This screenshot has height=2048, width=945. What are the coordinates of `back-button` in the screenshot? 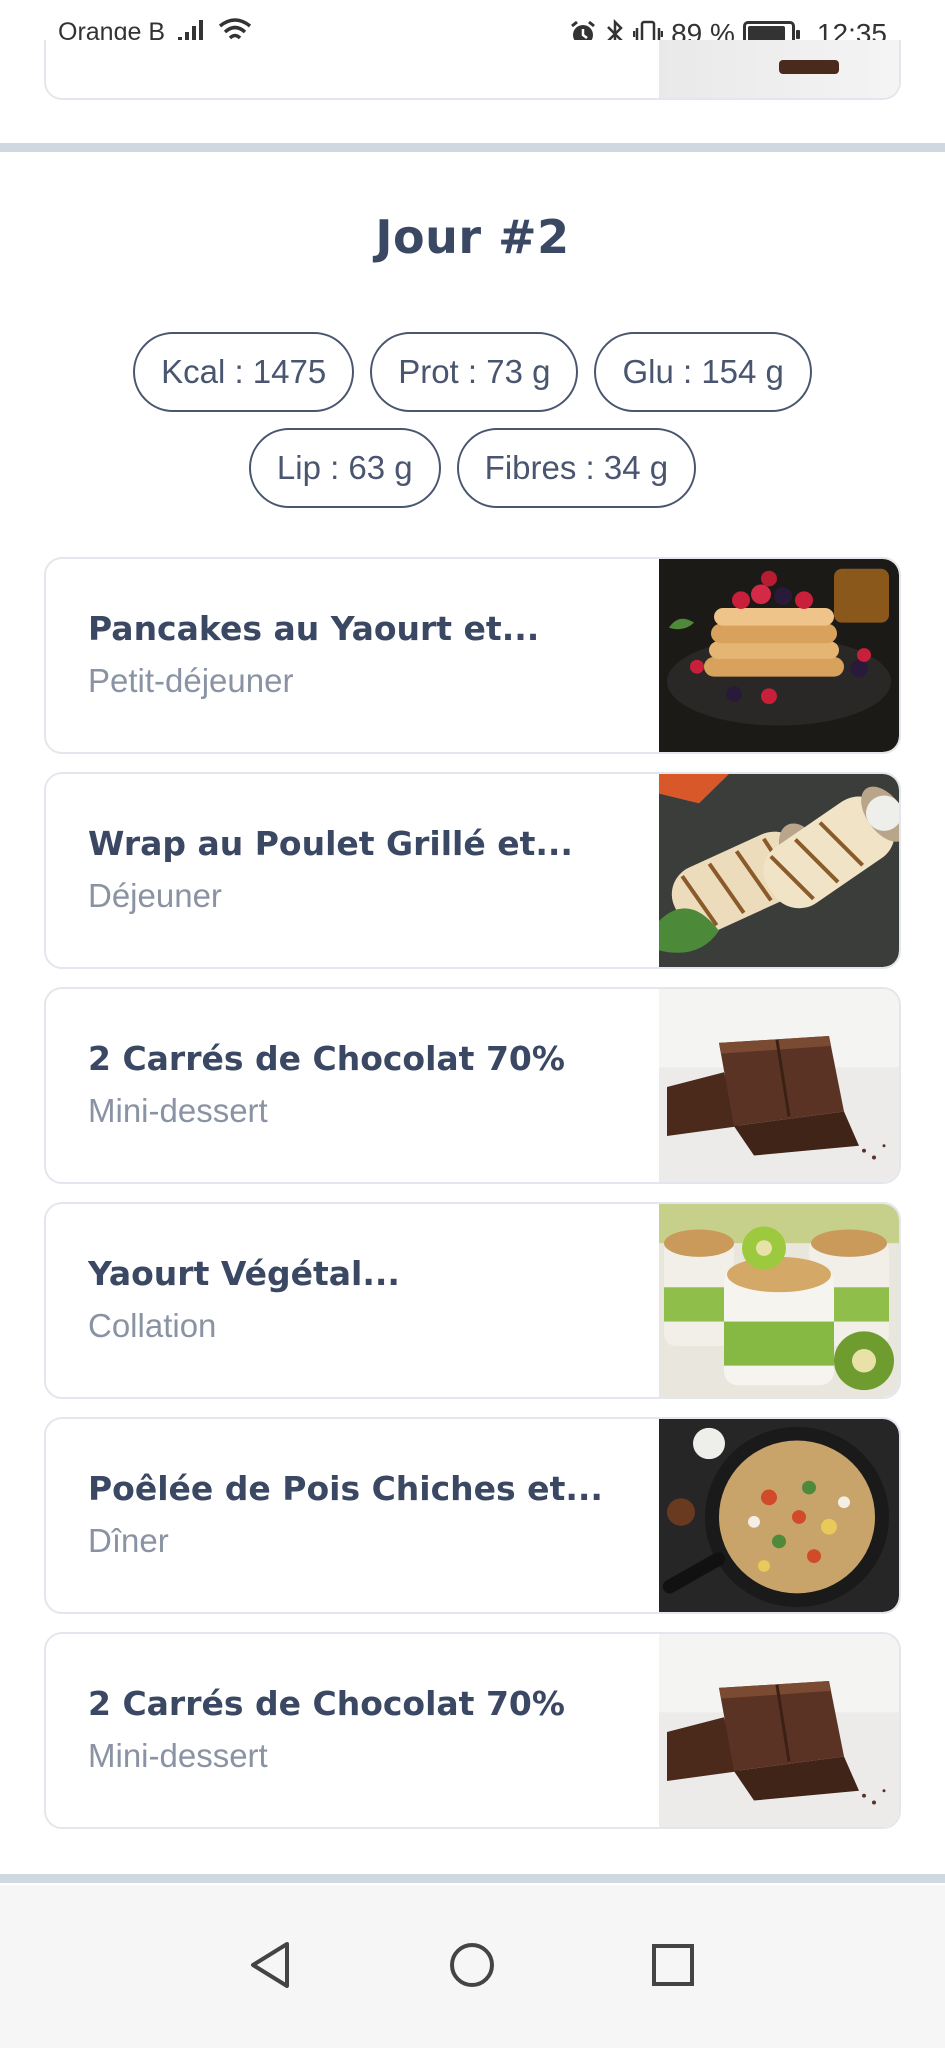 It's located at (270, 1965).